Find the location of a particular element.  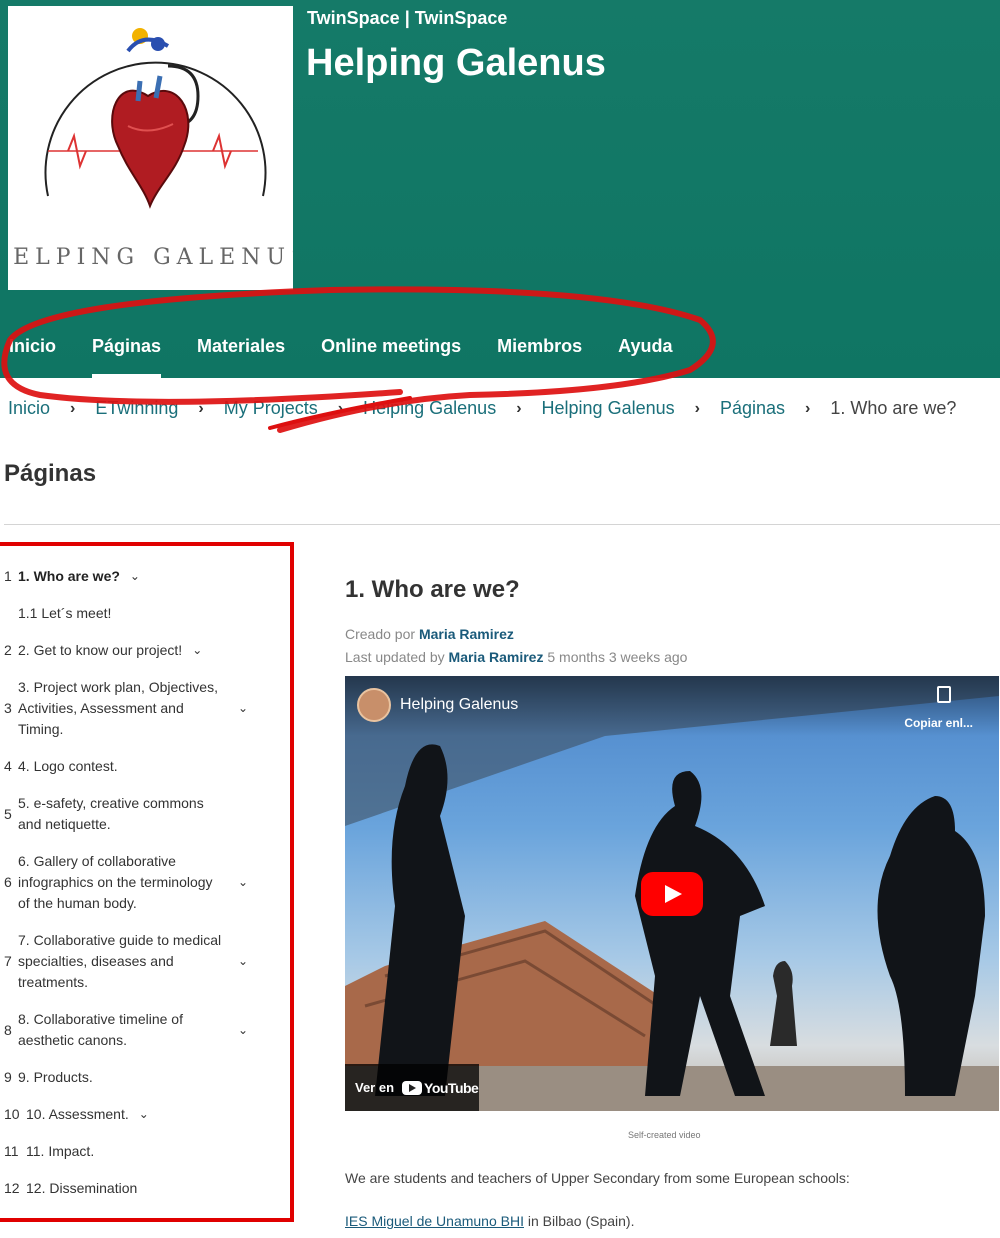

project-logo: HELPING GALENUS is located at coordinates (153, 148).